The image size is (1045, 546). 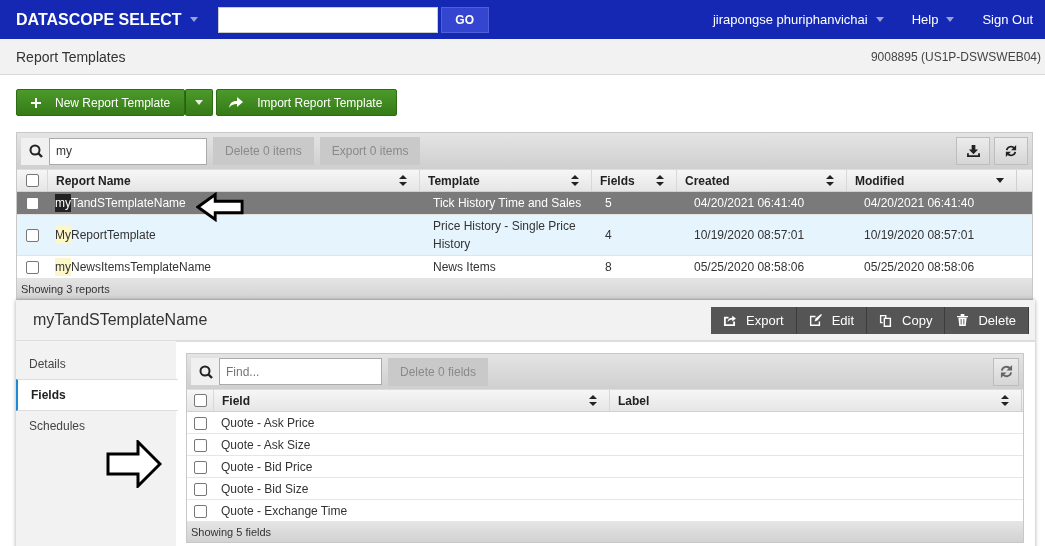 What do you see at coordinates (307, 102) in the screenshot?
I see `import-report-template-button: Import Report Template` at bounding box center [307, 102].